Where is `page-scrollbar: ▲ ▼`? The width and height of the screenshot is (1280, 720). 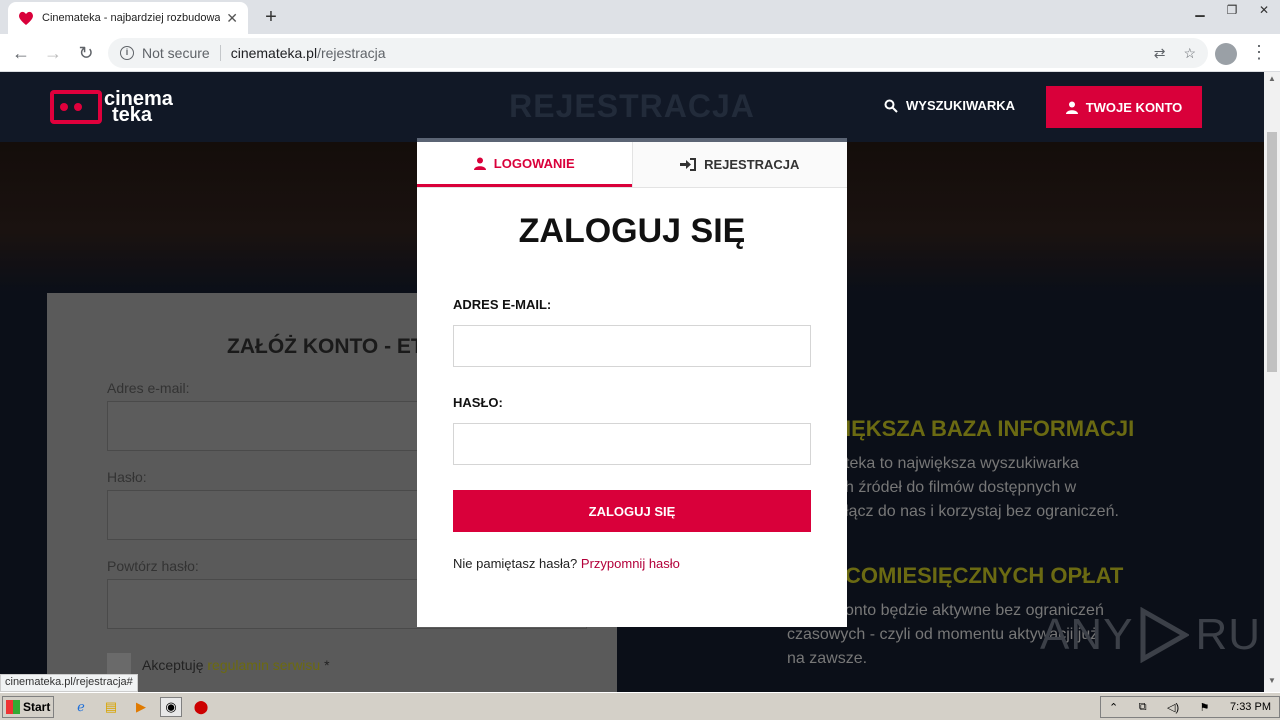
page-scrollbar: ▲ ▼ is located at coordinates (1272, 382).